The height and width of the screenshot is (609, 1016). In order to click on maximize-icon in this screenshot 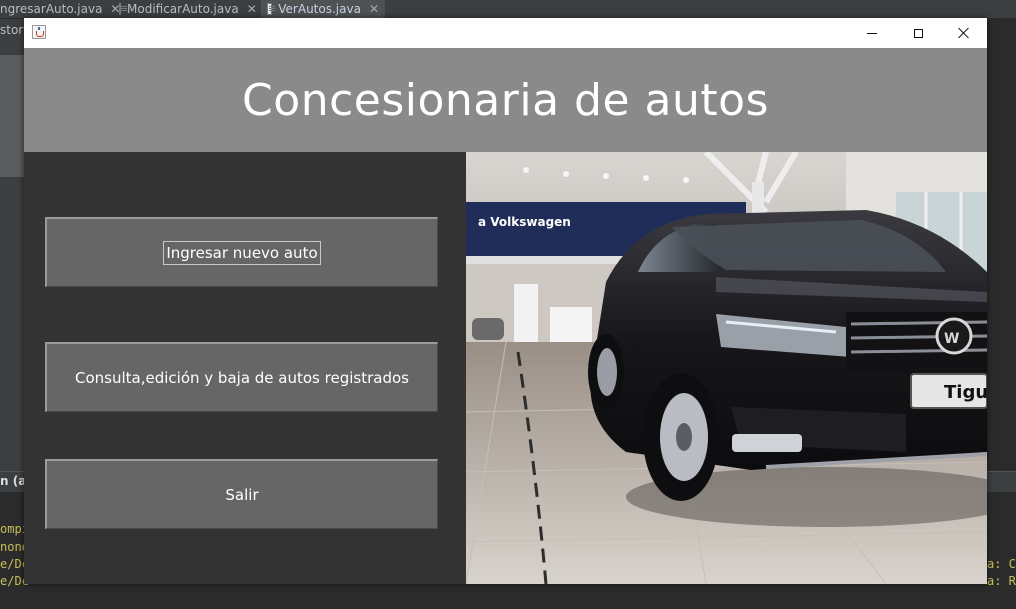, I will do `click(918, 33)`.